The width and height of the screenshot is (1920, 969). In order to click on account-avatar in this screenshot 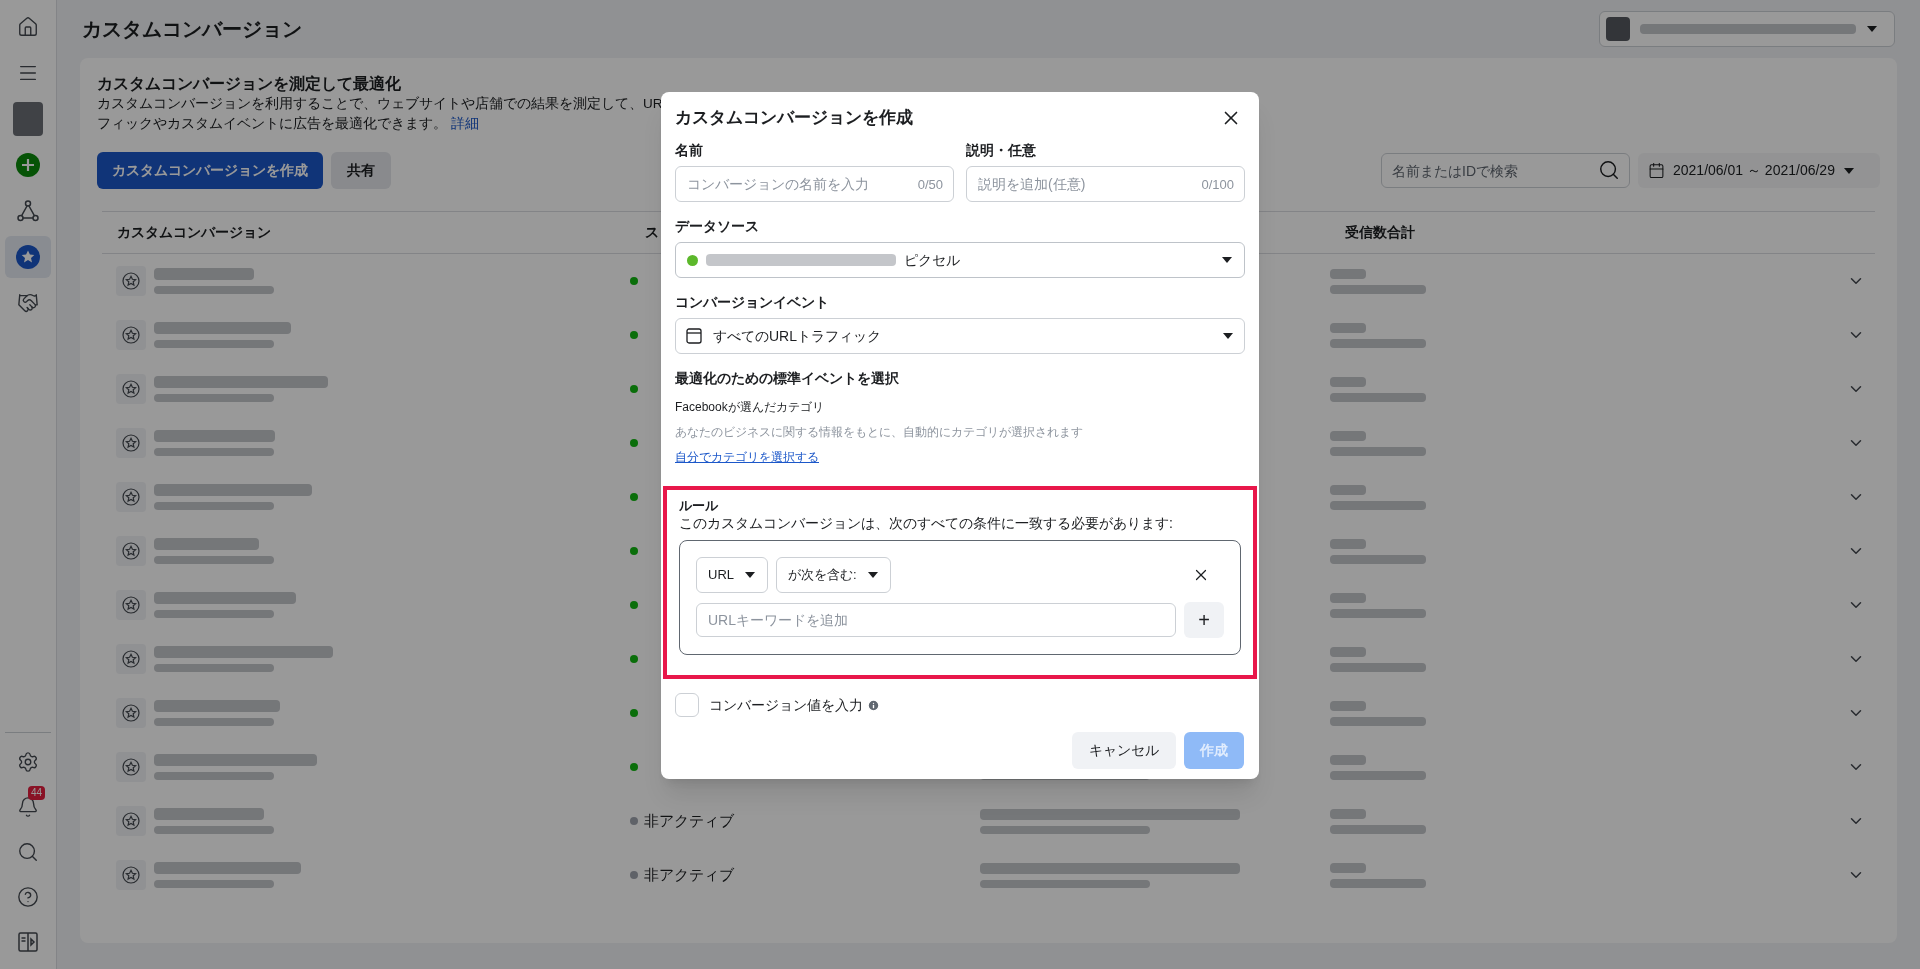, I will do `click(1618, 29)`.